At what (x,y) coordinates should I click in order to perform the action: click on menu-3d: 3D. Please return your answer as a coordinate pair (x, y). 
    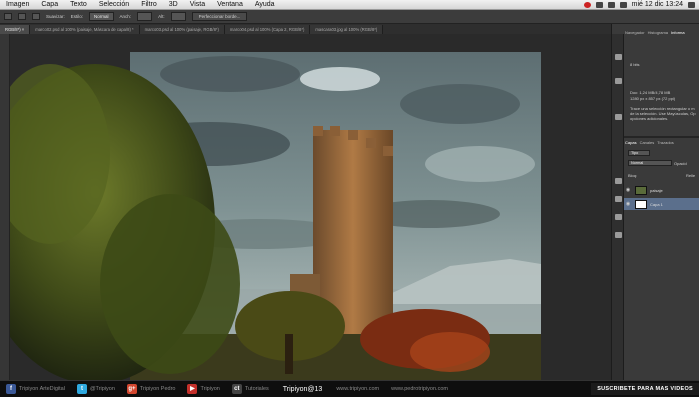
    Looking at the image, I should click on (173, 5).